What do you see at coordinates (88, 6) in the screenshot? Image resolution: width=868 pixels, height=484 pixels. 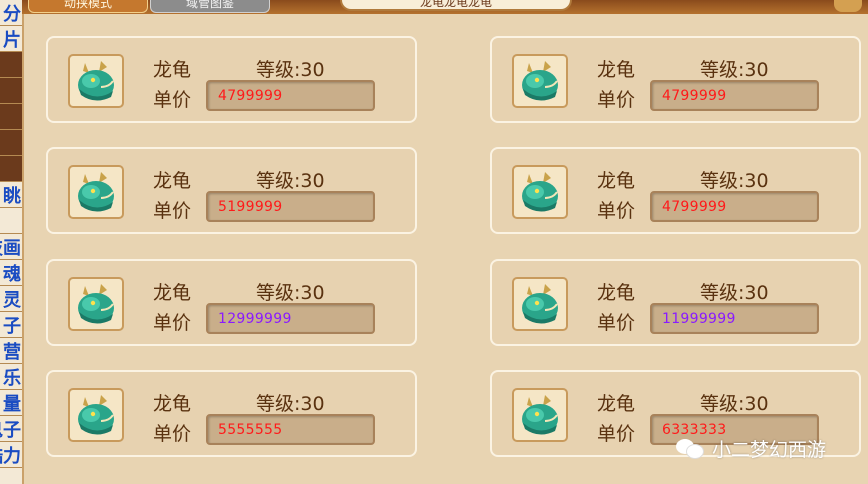 I see `tab-active: 动挟模式` at bounding box center [88, 6].